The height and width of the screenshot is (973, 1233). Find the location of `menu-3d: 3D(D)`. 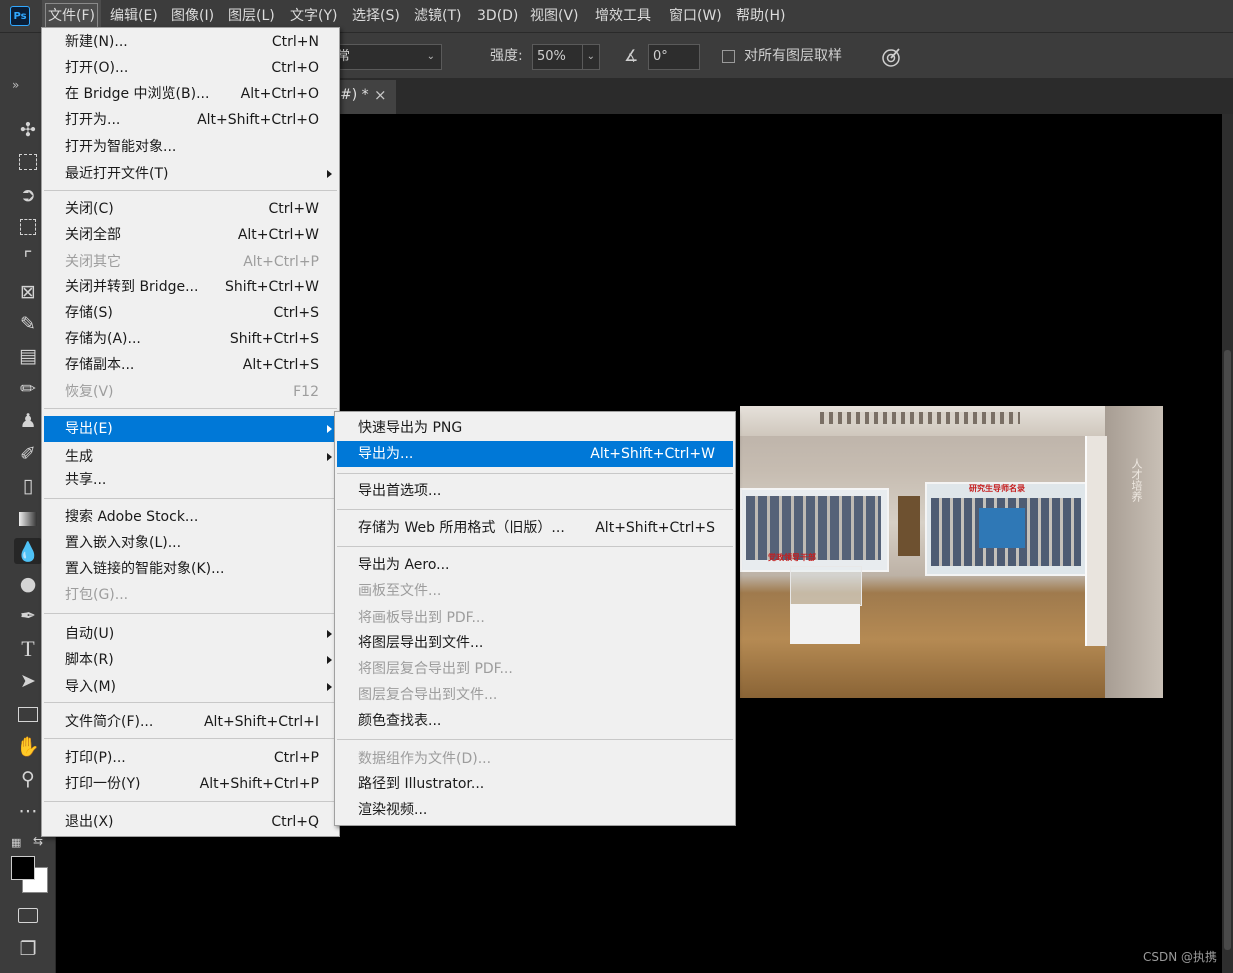

menu-3d: 3D(D) is located at coordinates (497, 16).